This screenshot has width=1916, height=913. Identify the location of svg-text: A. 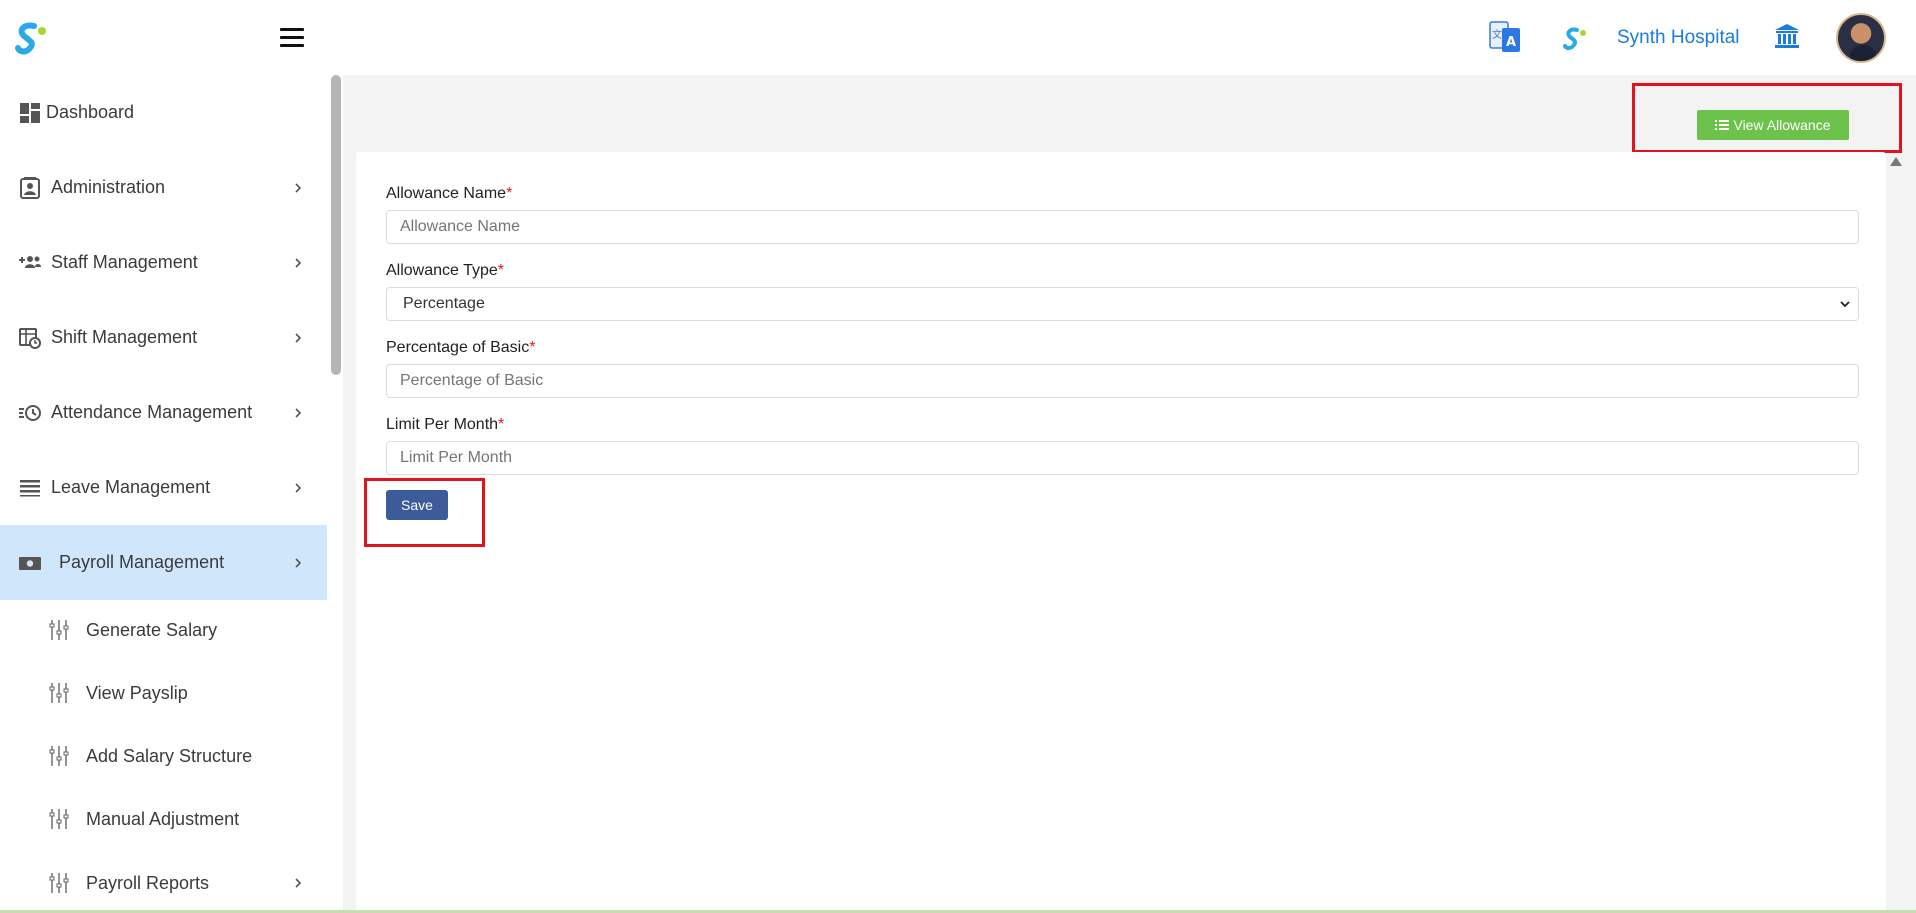
(1511, 42).